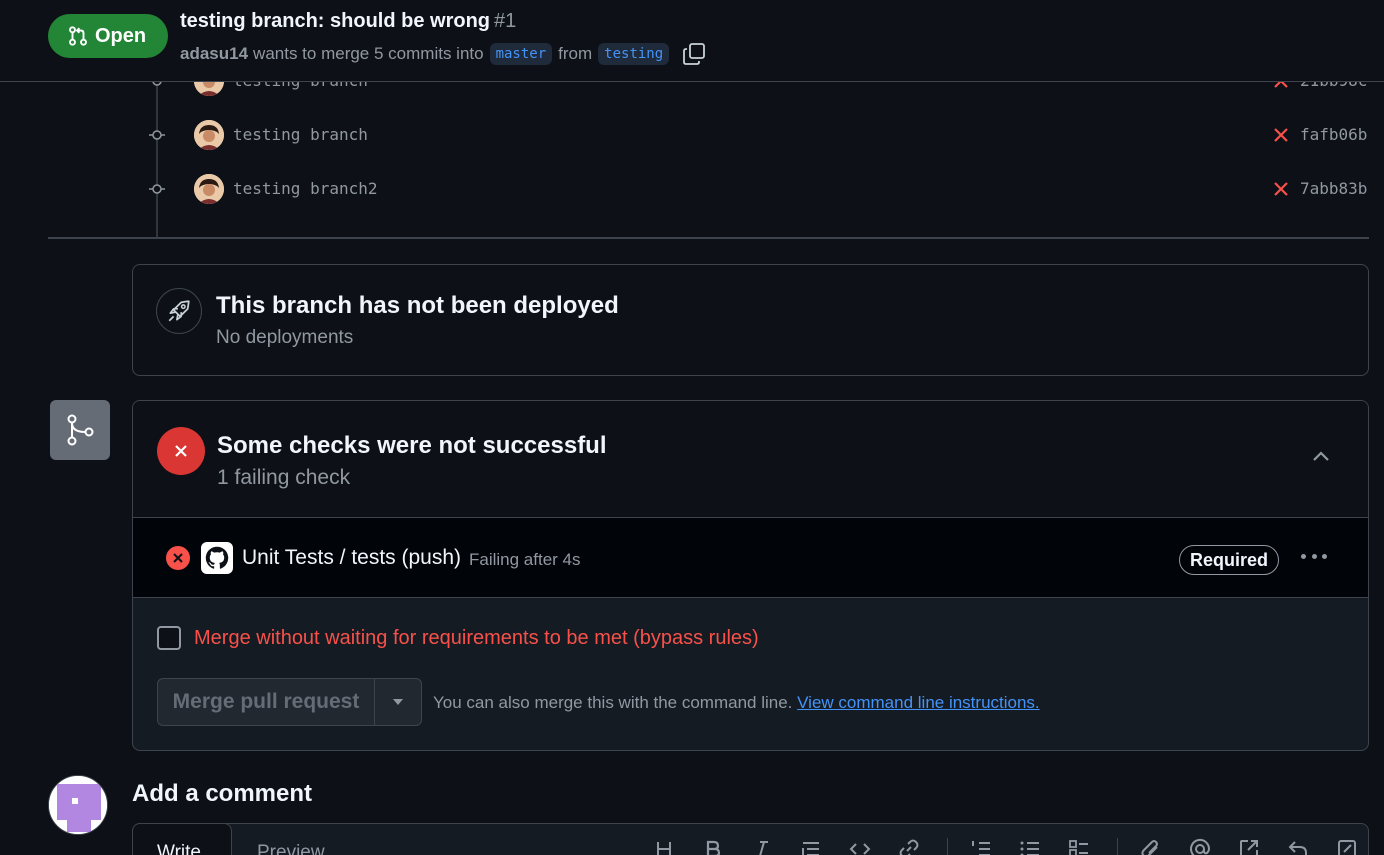 This screenshot has width=1384, height=855. I want to click on github-logo-icon, so click(217, 558).